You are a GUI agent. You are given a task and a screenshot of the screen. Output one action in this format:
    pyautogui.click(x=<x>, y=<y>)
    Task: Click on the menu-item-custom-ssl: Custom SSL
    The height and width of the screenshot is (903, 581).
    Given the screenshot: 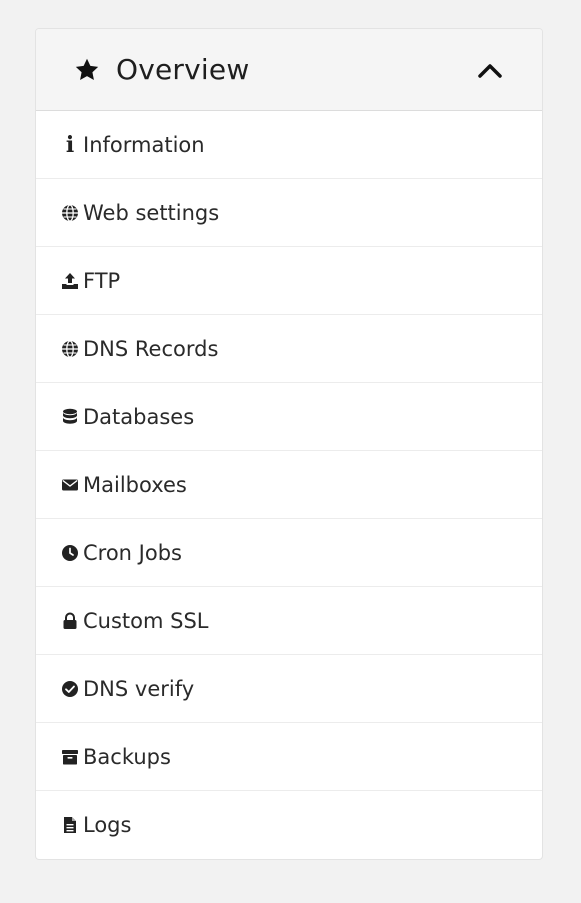 What is the action you would take?
    pyautogui.click(x=289, y=621)
    